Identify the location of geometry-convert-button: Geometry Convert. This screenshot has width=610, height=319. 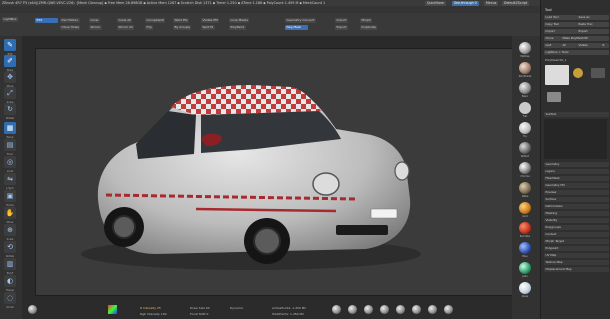
(300, 20).